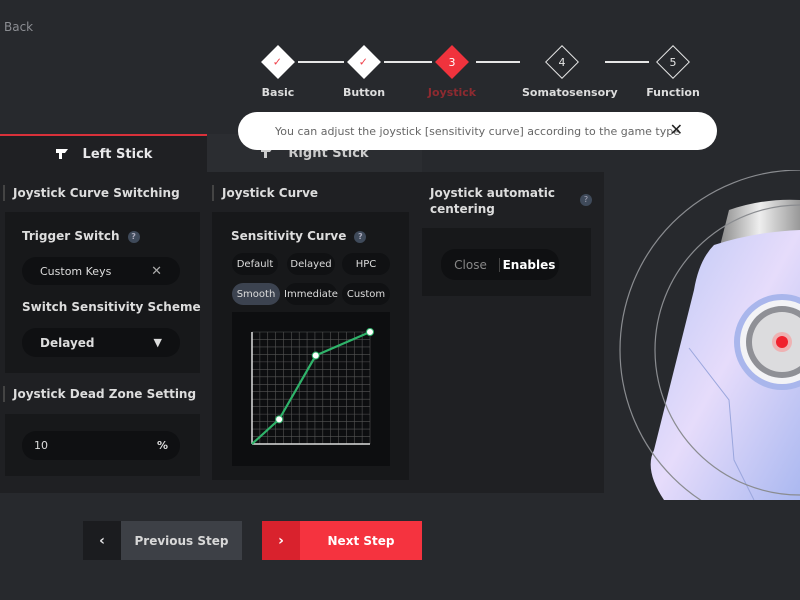 The image size is (800, 600). What do you see at coordinates (67, 342) in the screenshot?
I see `scheme-value: Delayed` at bounding box center [67, 342].